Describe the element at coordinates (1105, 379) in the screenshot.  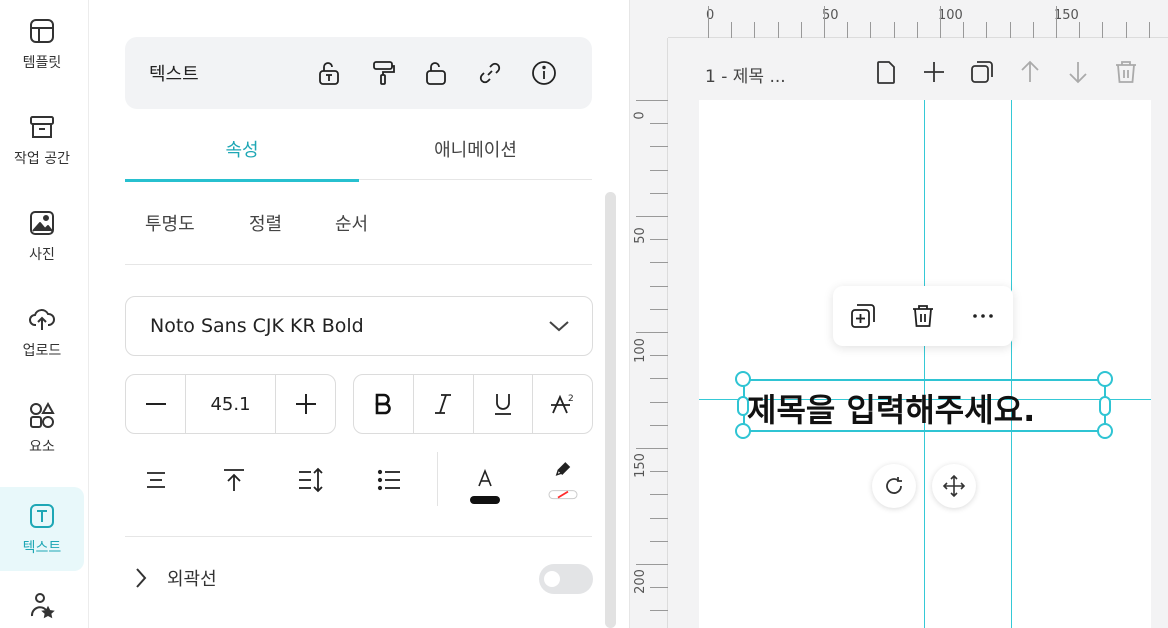
I see `resize-handle-top-right` at that location.